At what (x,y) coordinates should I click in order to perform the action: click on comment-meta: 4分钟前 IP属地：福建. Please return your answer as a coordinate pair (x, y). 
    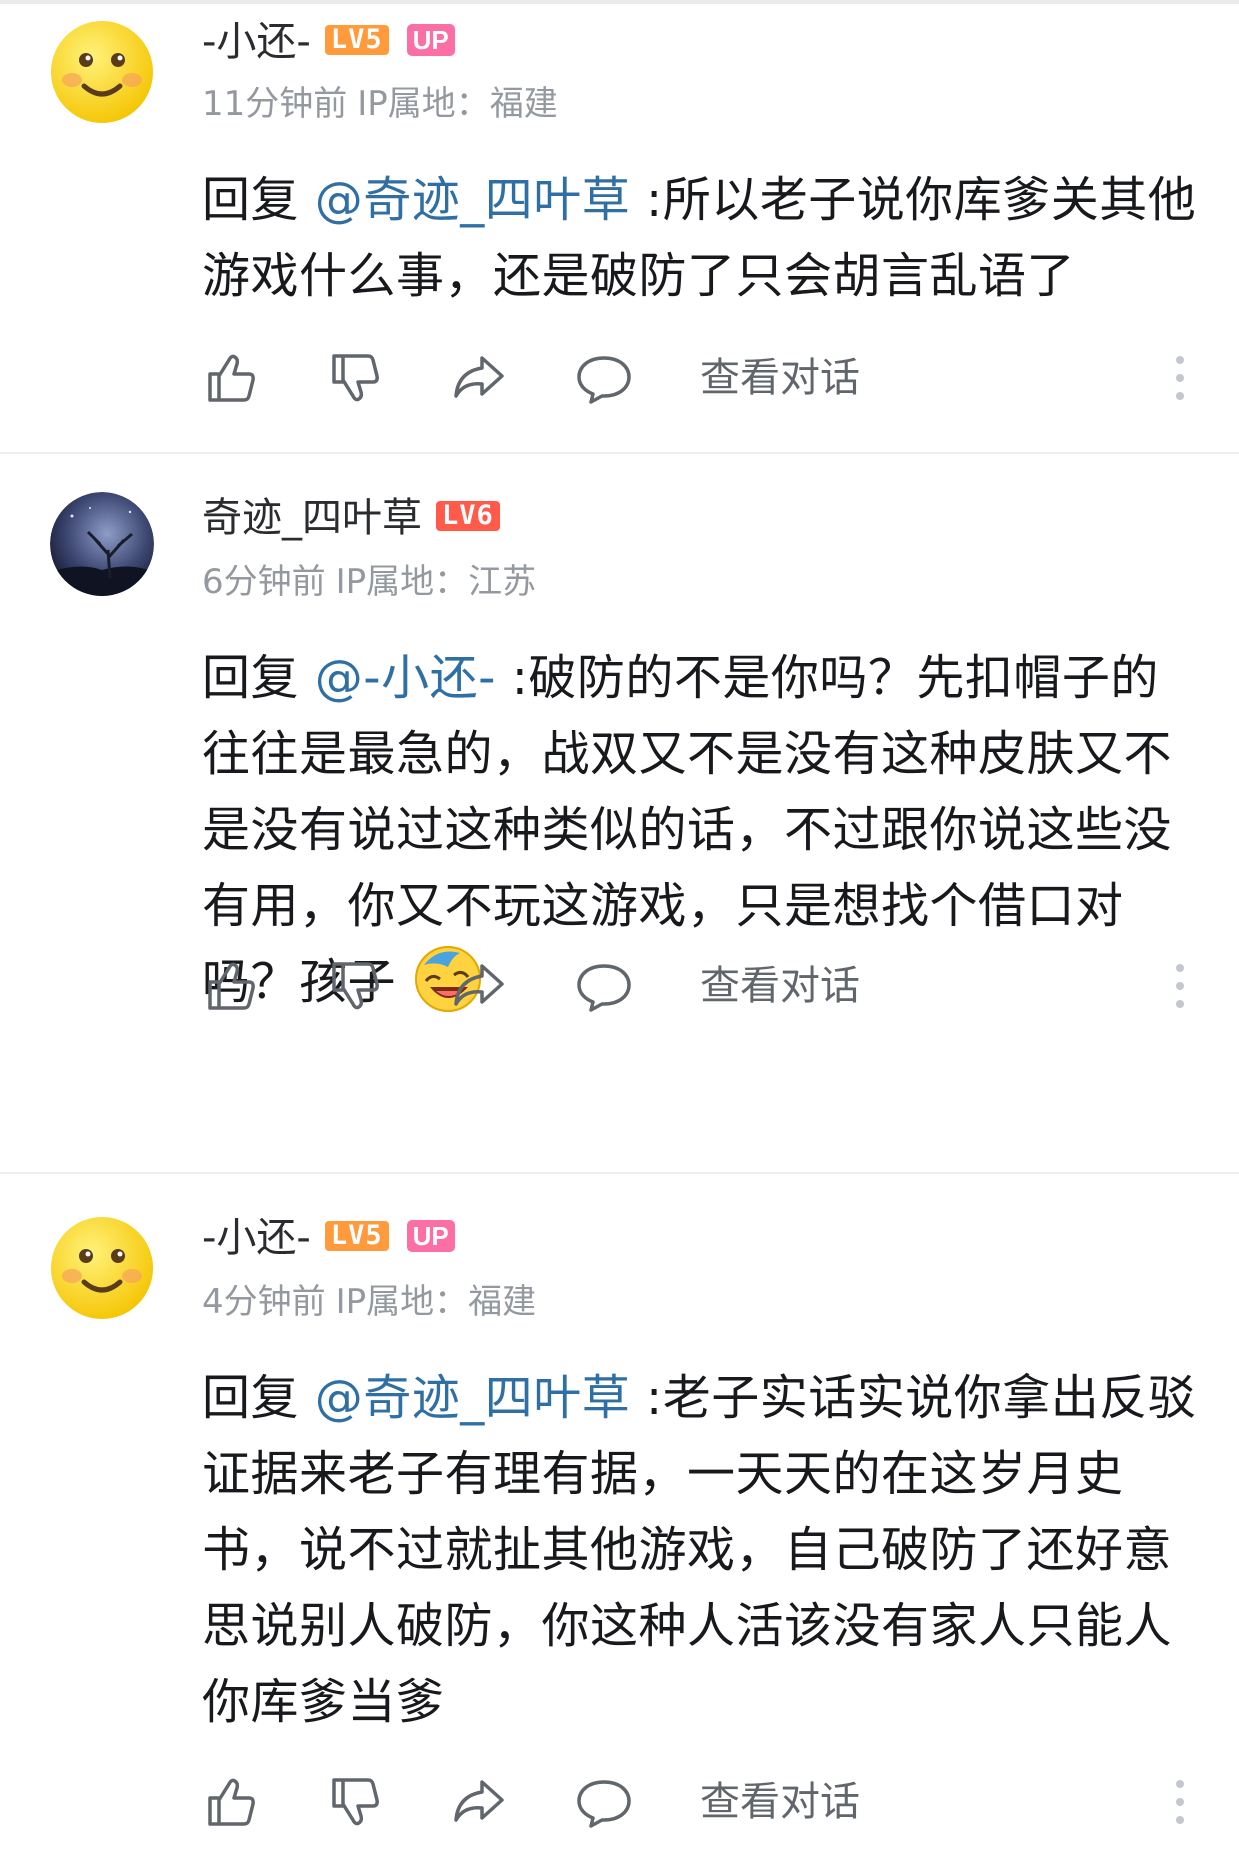
    Looking at the image, I should click on (374, 1302).